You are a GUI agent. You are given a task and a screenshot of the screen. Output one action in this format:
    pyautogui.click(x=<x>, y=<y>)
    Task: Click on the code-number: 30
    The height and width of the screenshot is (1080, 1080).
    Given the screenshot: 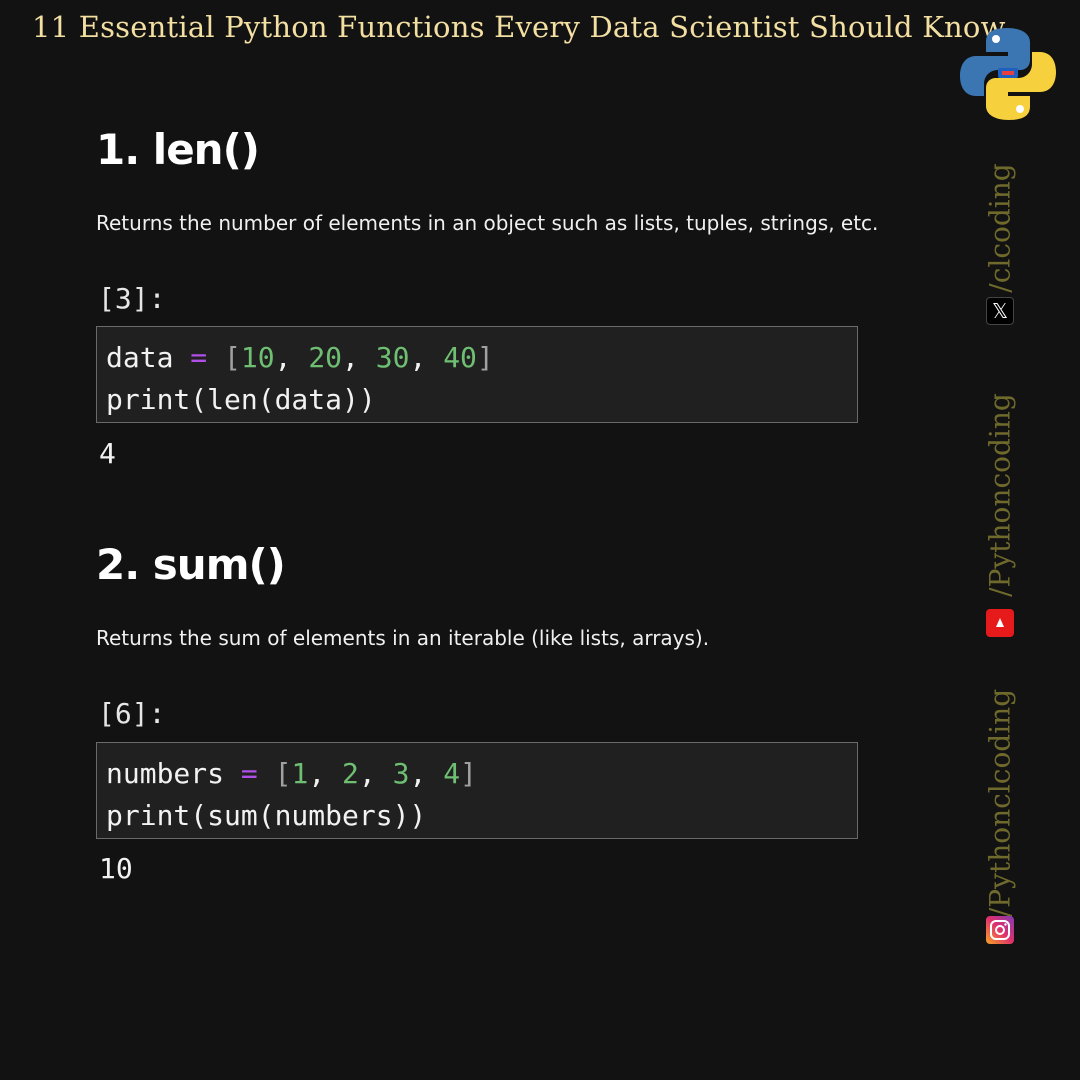 What is the action you would take?
    pyautogui.click(x=392, y=357)
    